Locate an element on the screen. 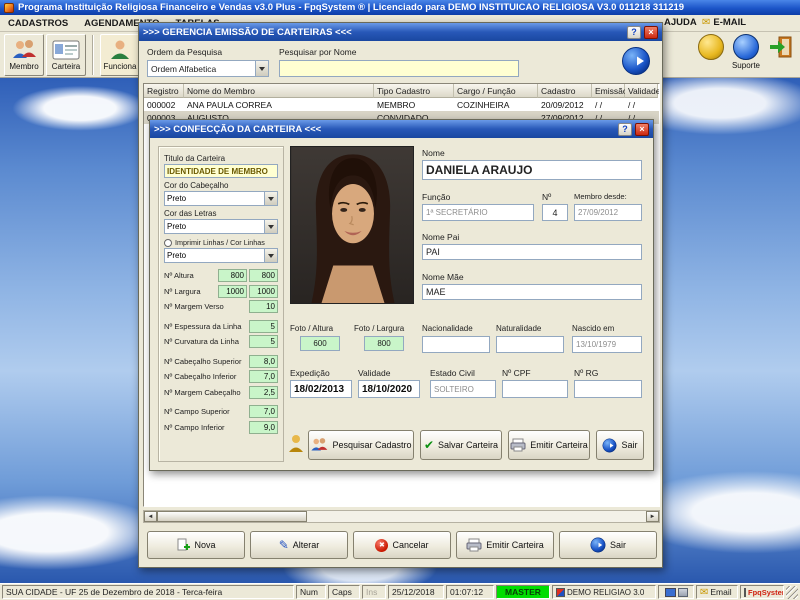 Image resolution: width=800 pixels, height=600 pixels. cor-letras-label: Cor das Letras is located at coordinates (190, 213).